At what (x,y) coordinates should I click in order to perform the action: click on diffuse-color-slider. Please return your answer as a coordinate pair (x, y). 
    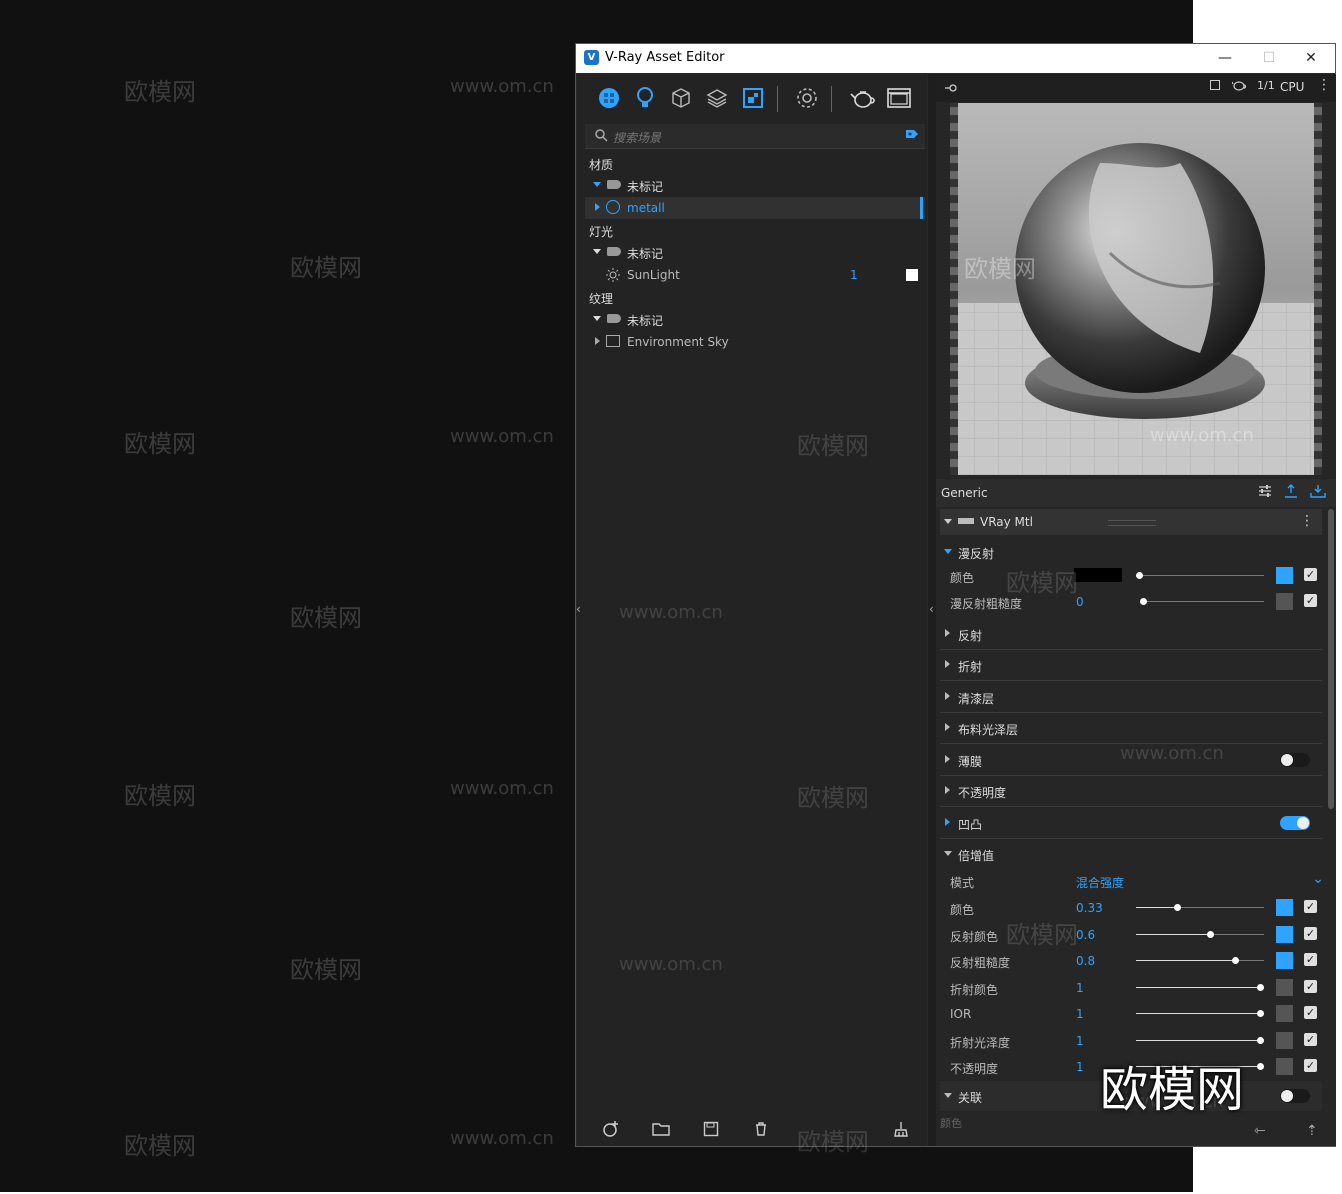
    Looking at the image, I should click on (1200, 575).